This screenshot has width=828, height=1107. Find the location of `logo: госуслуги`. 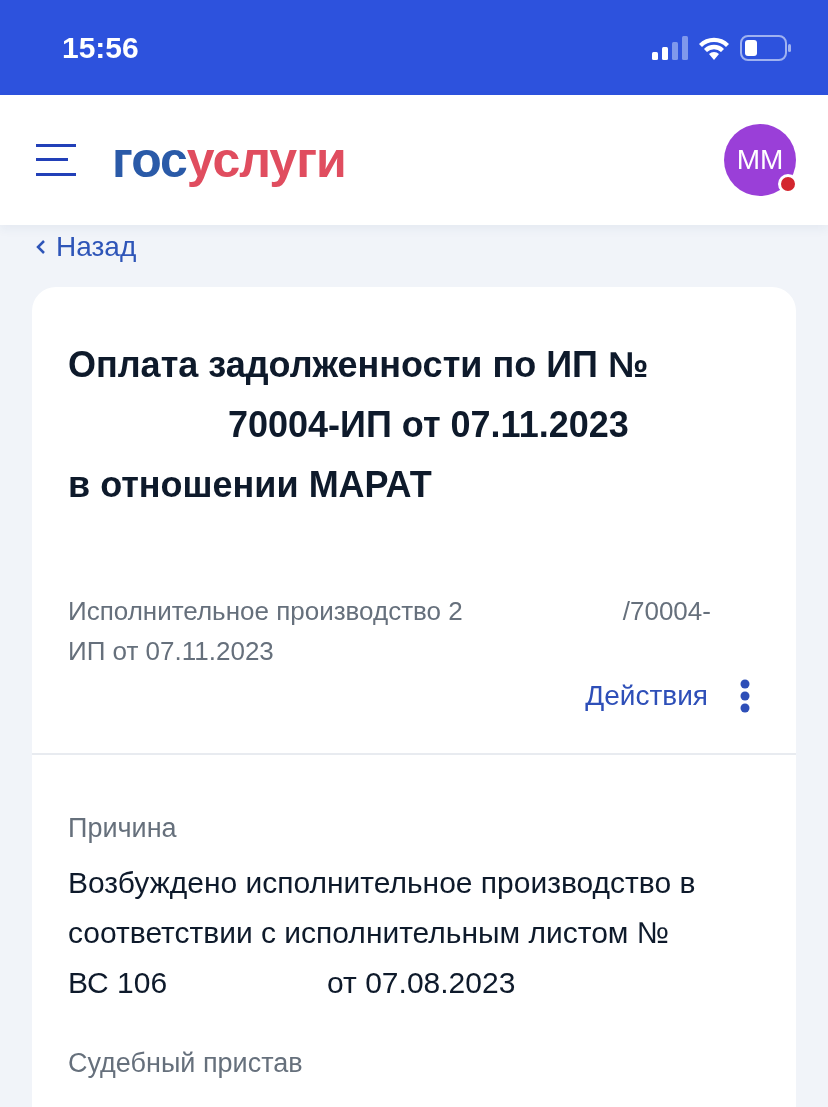

logo: госуслуги is located at coordinates (229, 160).